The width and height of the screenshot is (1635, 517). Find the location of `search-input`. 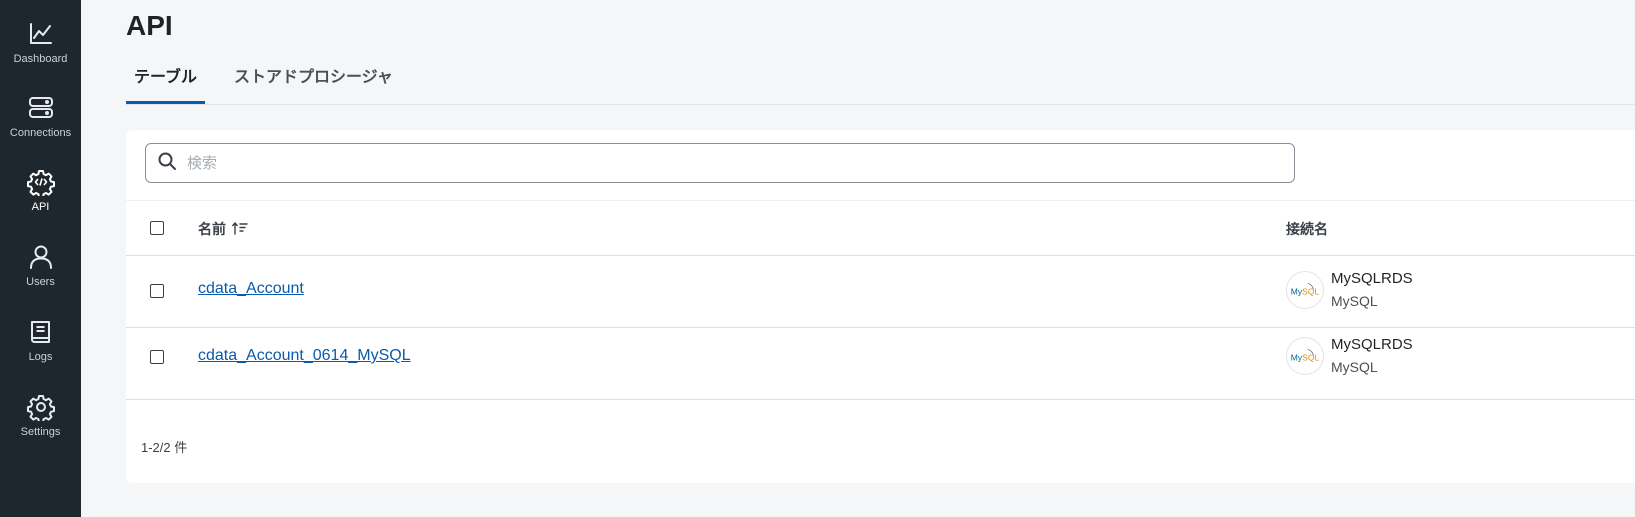

search-input is located at coordinates (739, 163).